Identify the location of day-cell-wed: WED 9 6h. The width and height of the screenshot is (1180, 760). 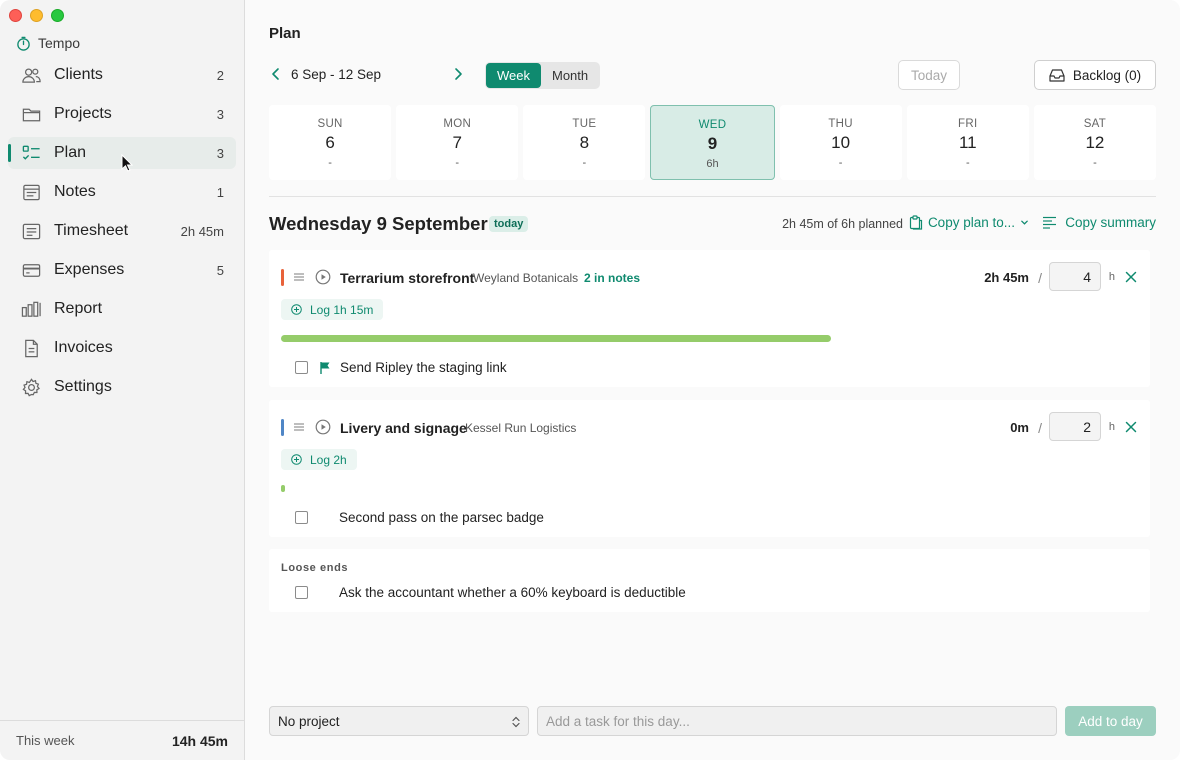
(712, 142).